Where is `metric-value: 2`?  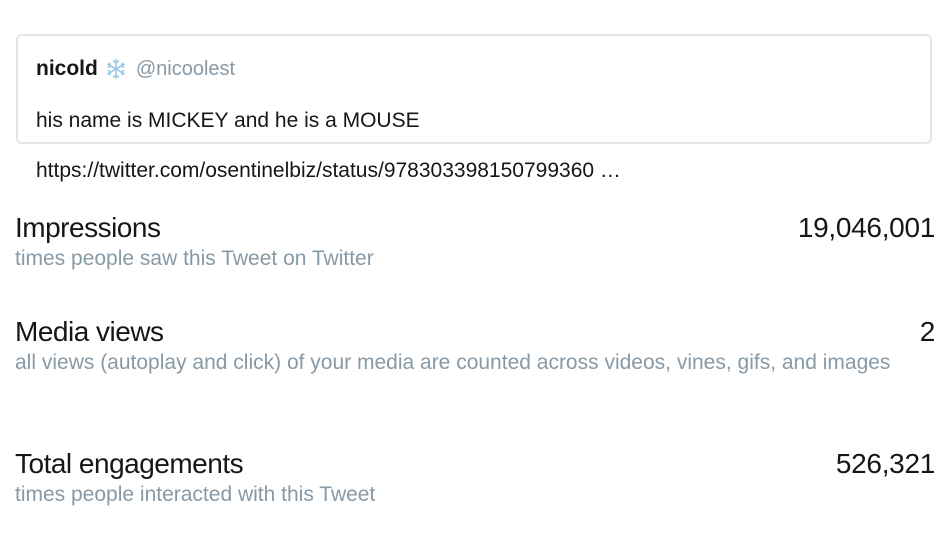 metric-value: 2 is located at coordinates (927, 331).